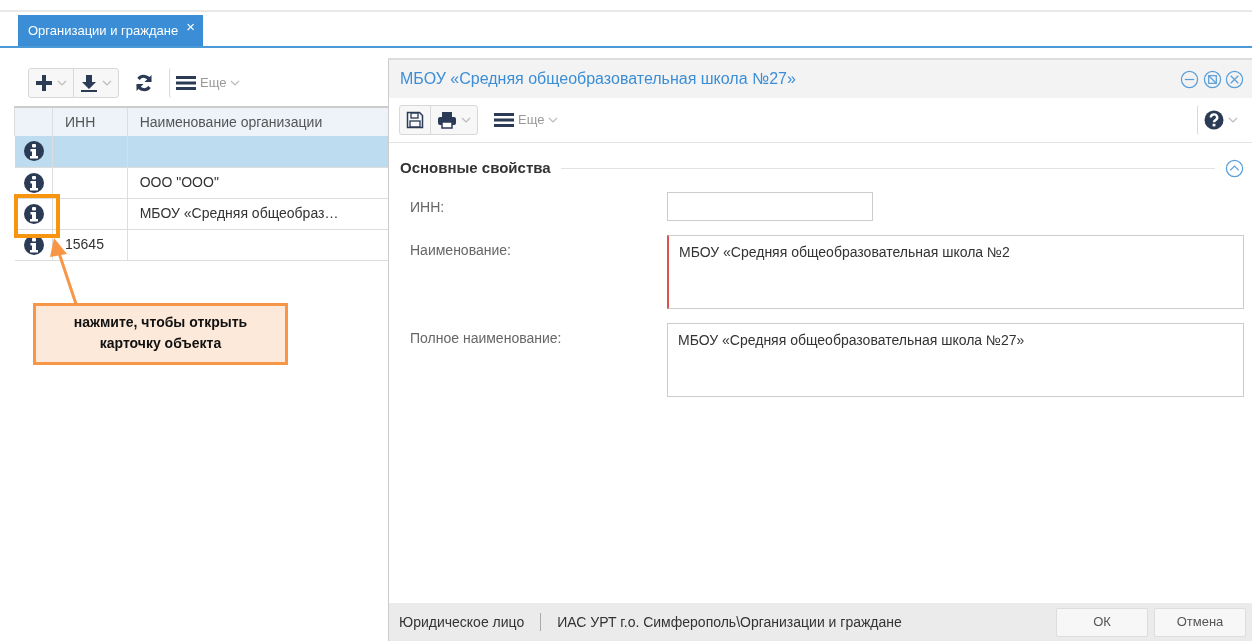 Image resolution: width=1252 pixels, height=641 pixels. I want to click on text-area: МБОУ «Средняя общеобразовательная школа №27», so click(955, 359).